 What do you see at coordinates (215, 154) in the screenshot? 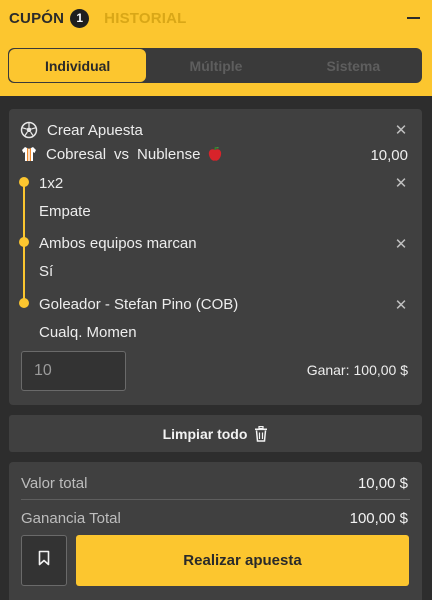
I see `apple-icon` at bounding box center [215, 154].